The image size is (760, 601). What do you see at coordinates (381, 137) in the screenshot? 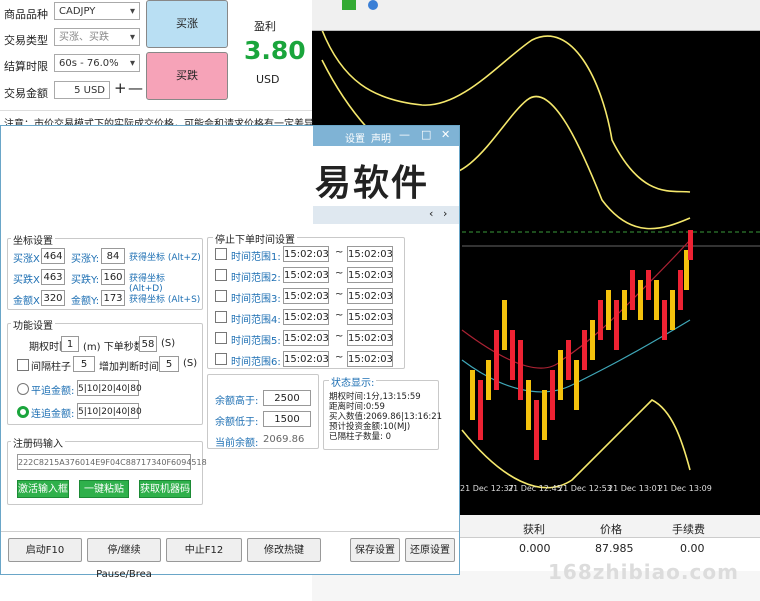
I see `menu-statement: 声明` at bounding box center [381, 137].